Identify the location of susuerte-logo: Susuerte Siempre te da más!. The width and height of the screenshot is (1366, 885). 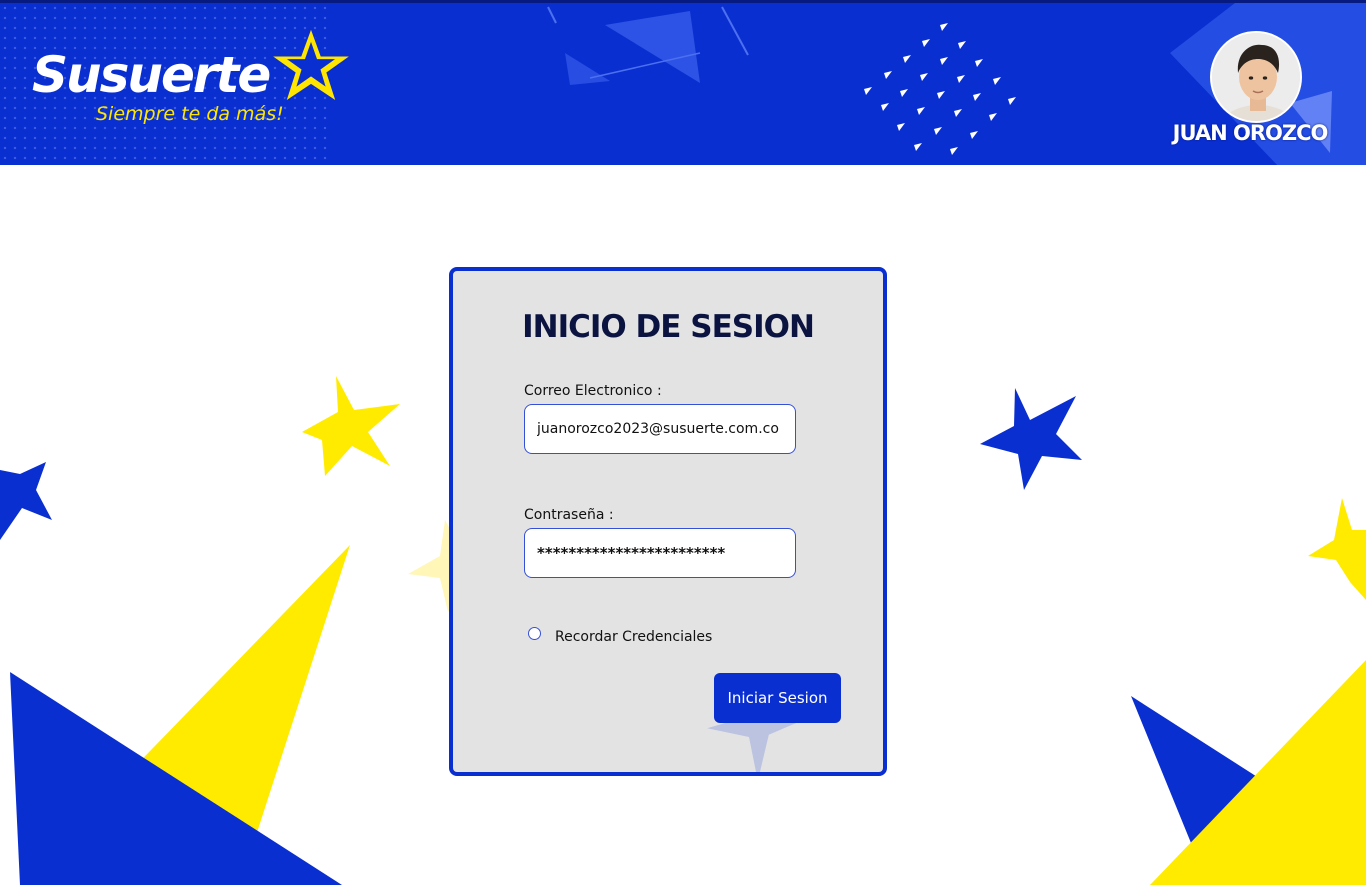
(195, 81).